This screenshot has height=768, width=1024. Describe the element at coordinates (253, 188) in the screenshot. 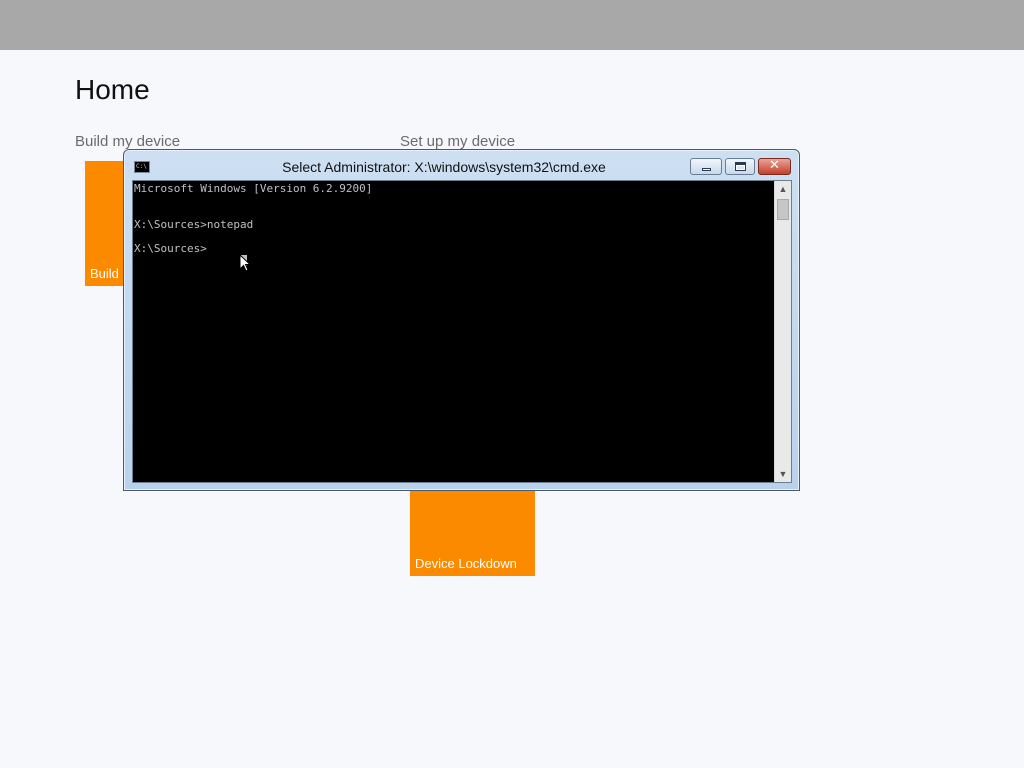

I see `console-line-version: Microsoft Windows [Version 6.2.9200]` at that location.